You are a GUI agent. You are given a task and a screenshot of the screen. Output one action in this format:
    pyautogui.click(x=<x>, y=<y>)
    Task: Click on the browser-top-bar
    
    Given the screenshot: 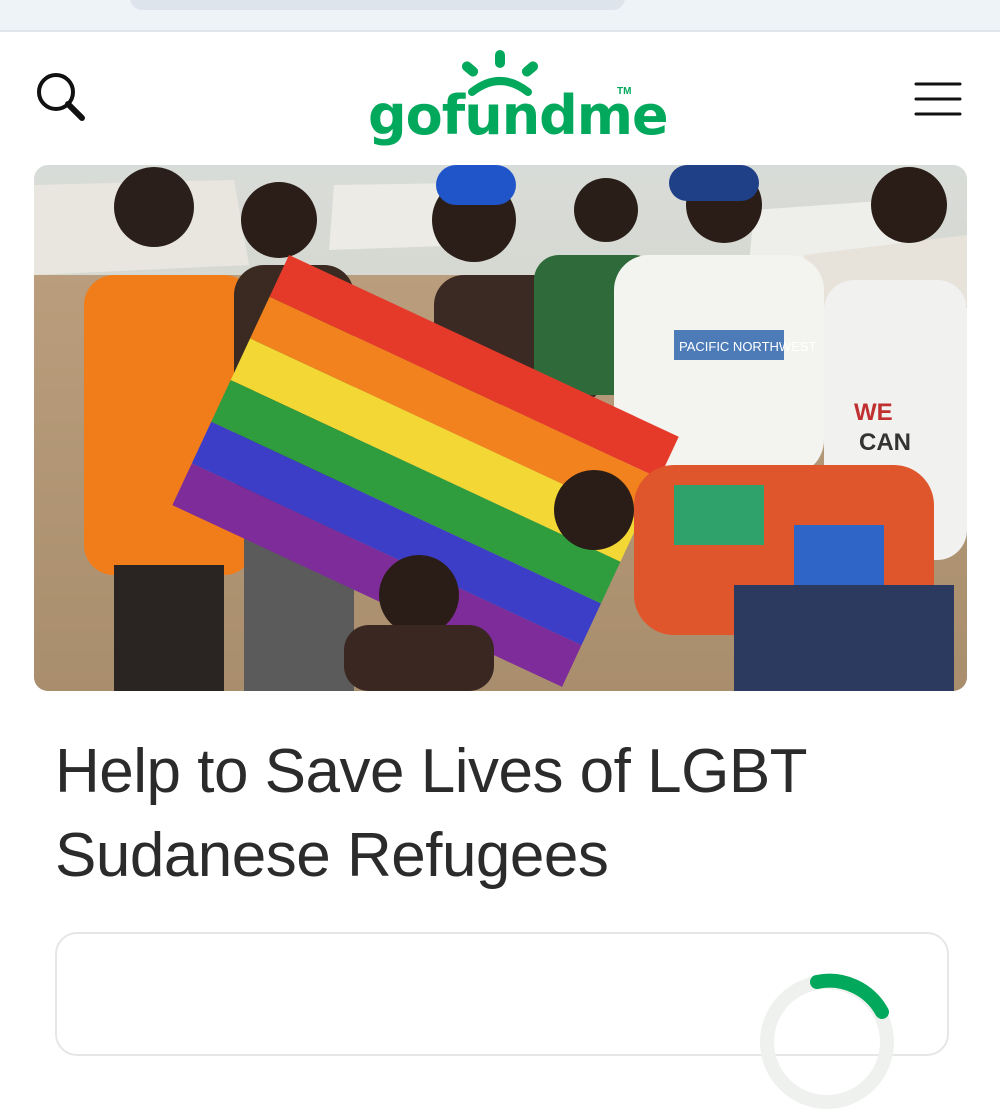 What is the action you would take?
    pyautogui.click(x=500, y=16)
    